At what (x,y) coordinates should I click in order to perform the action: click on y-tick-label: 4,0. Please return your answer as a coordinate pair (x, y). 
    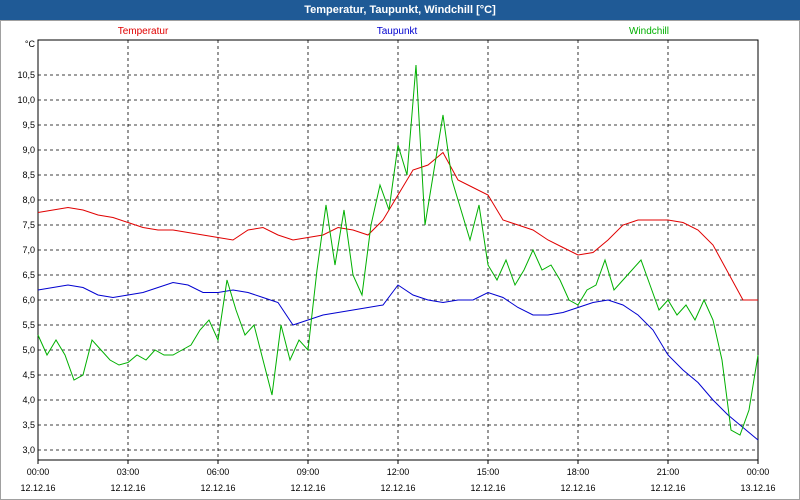
    Looking at the image, I should click on (28, 400).